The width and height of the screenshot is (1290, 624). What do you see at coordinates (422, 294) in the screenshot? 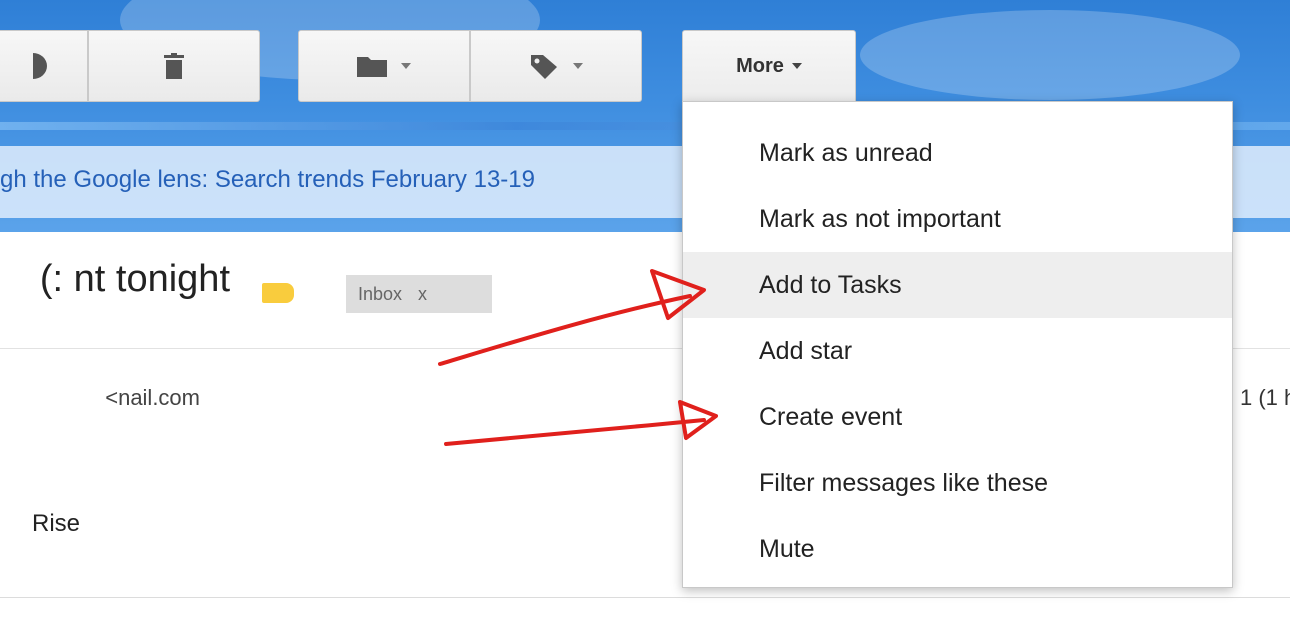
I see `remove-label-button: x` at bounding box center [422, 294].